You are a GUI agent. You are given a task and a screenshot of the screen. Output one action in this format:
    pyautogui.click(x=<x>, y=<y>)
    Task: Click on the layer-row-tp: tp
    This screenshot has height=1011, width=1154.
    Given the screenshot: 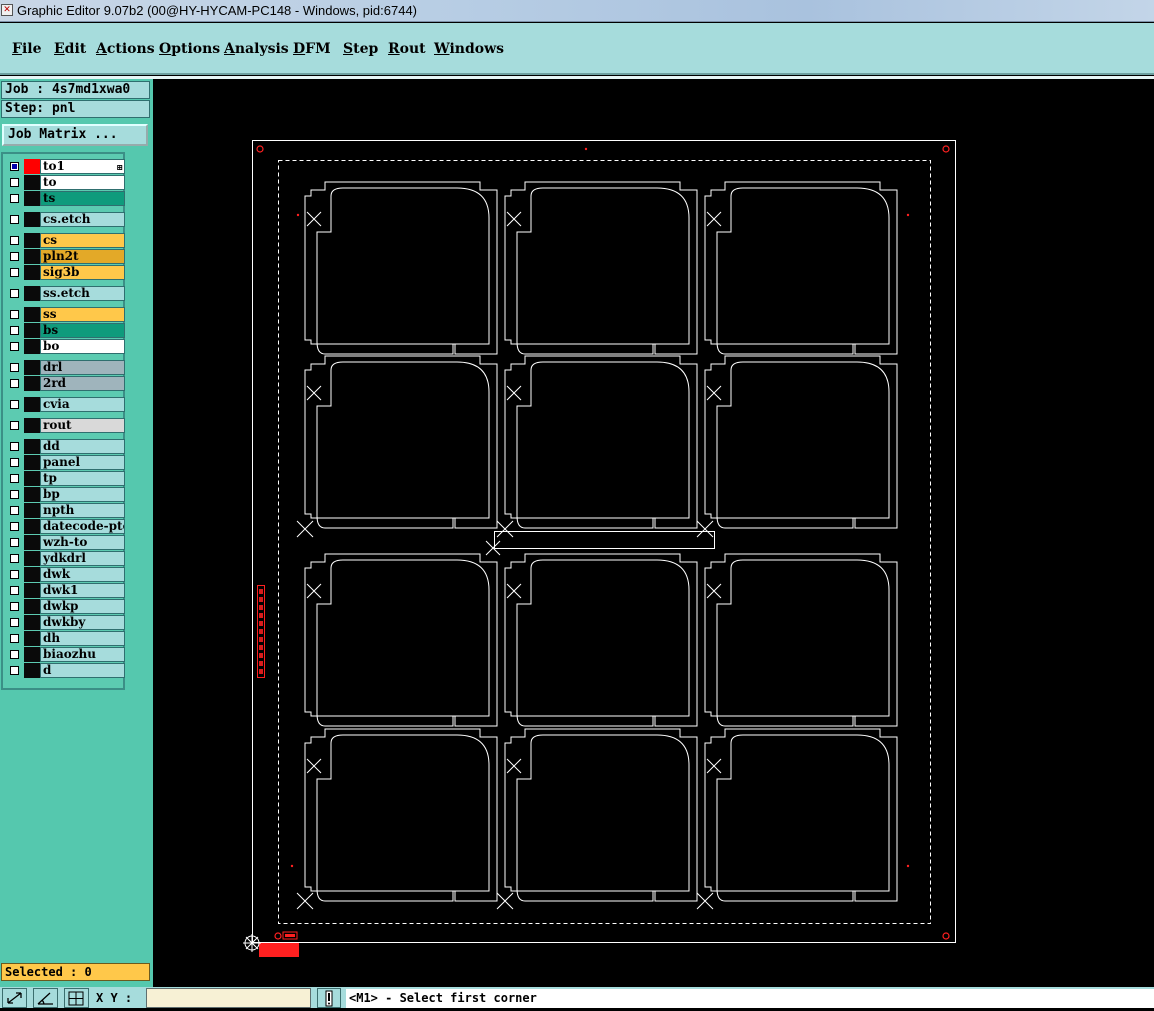 What is the action you would take?
    pyautogui.click(x=66, y=478)
    